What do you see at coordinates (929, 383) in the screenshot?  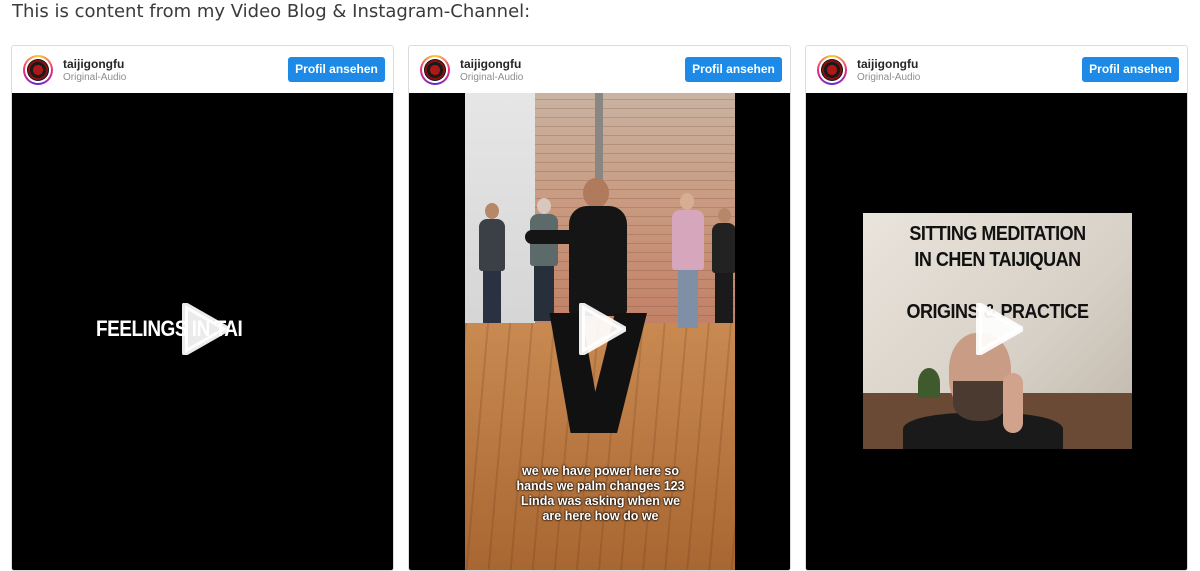 I see `plant` at bounding box center [929, 383].